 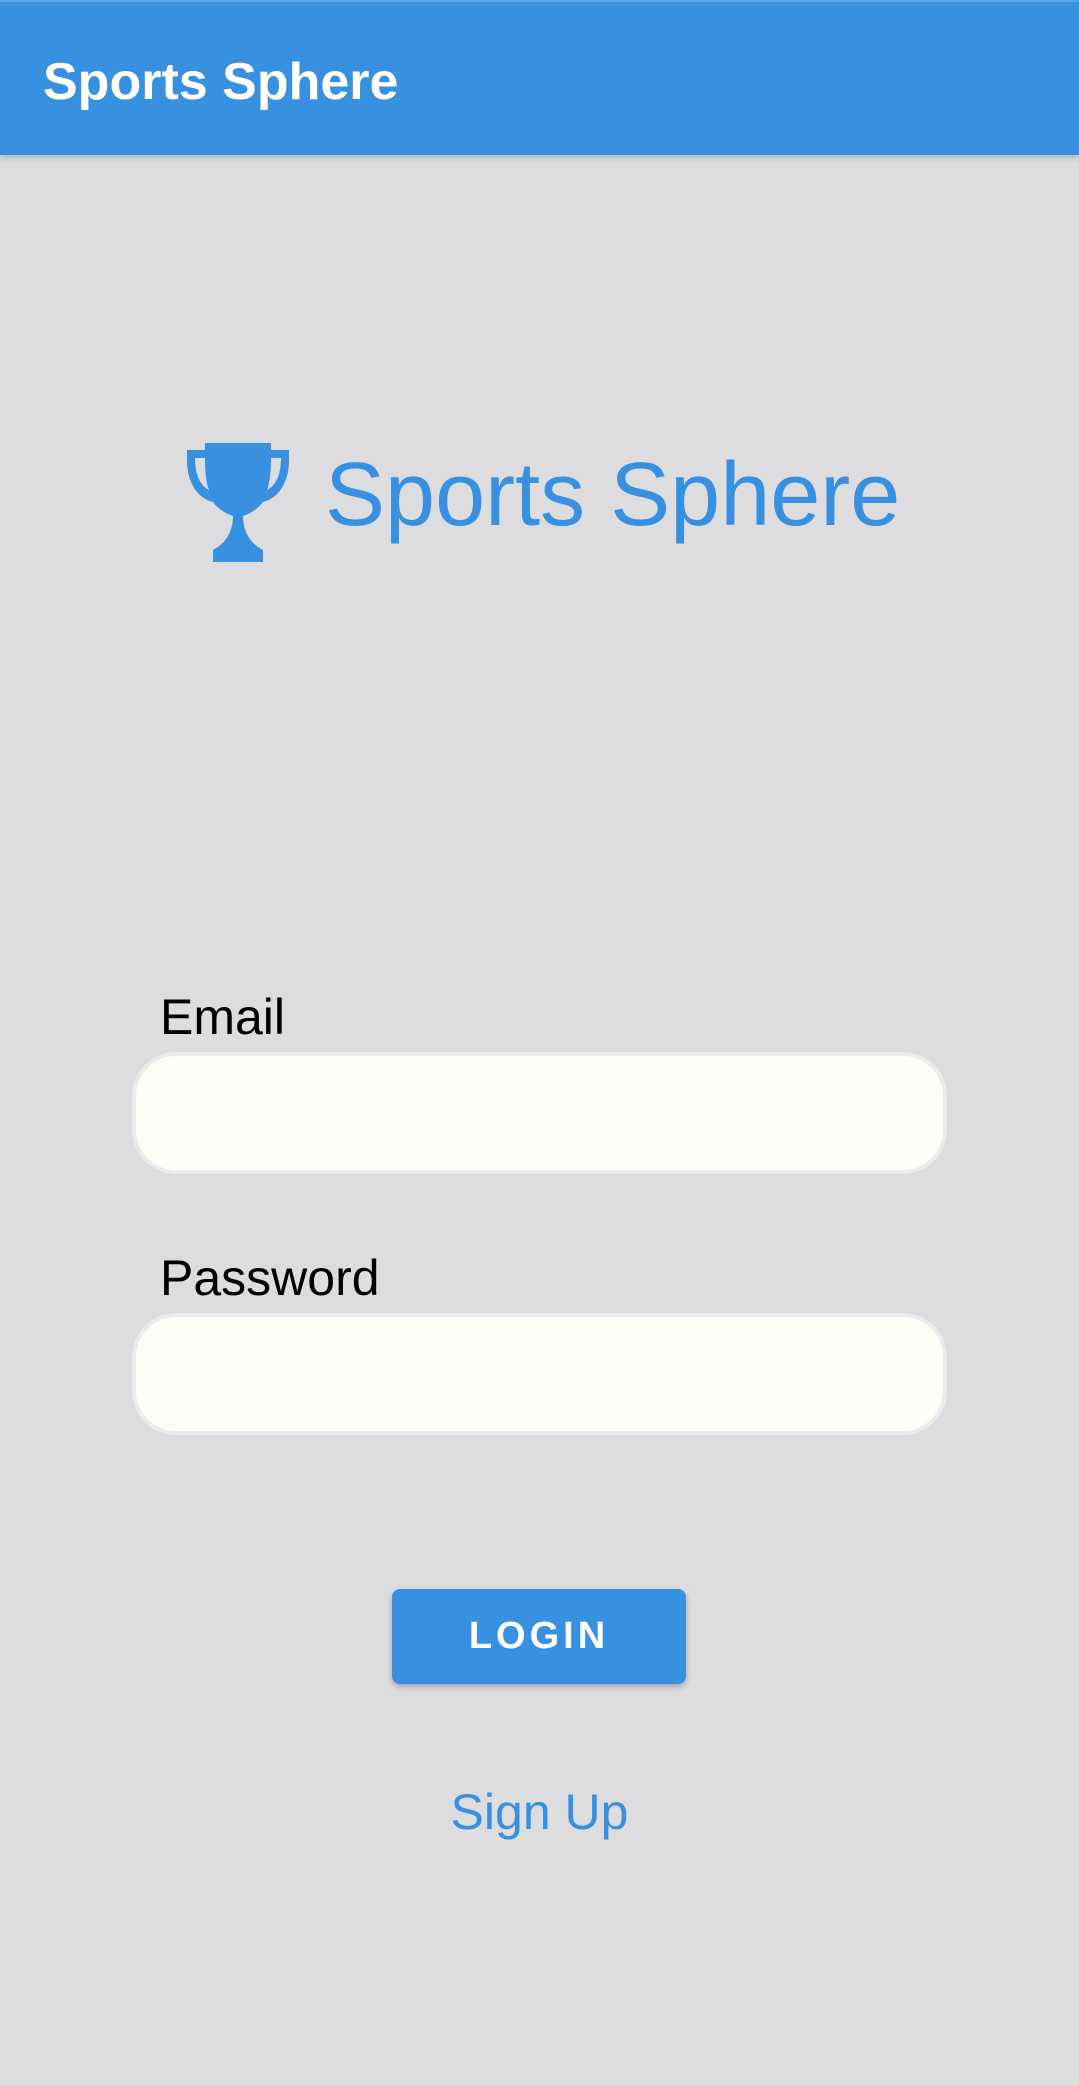 I want to click on logo-text: Sports Sphere, so click(x=613, y=495).